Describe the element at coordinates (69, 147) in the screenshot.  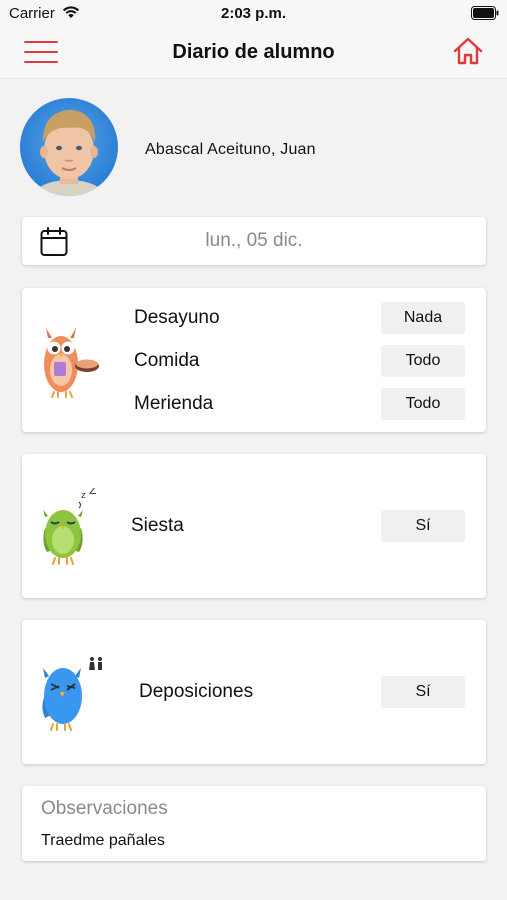
I see `avatar` at that location.